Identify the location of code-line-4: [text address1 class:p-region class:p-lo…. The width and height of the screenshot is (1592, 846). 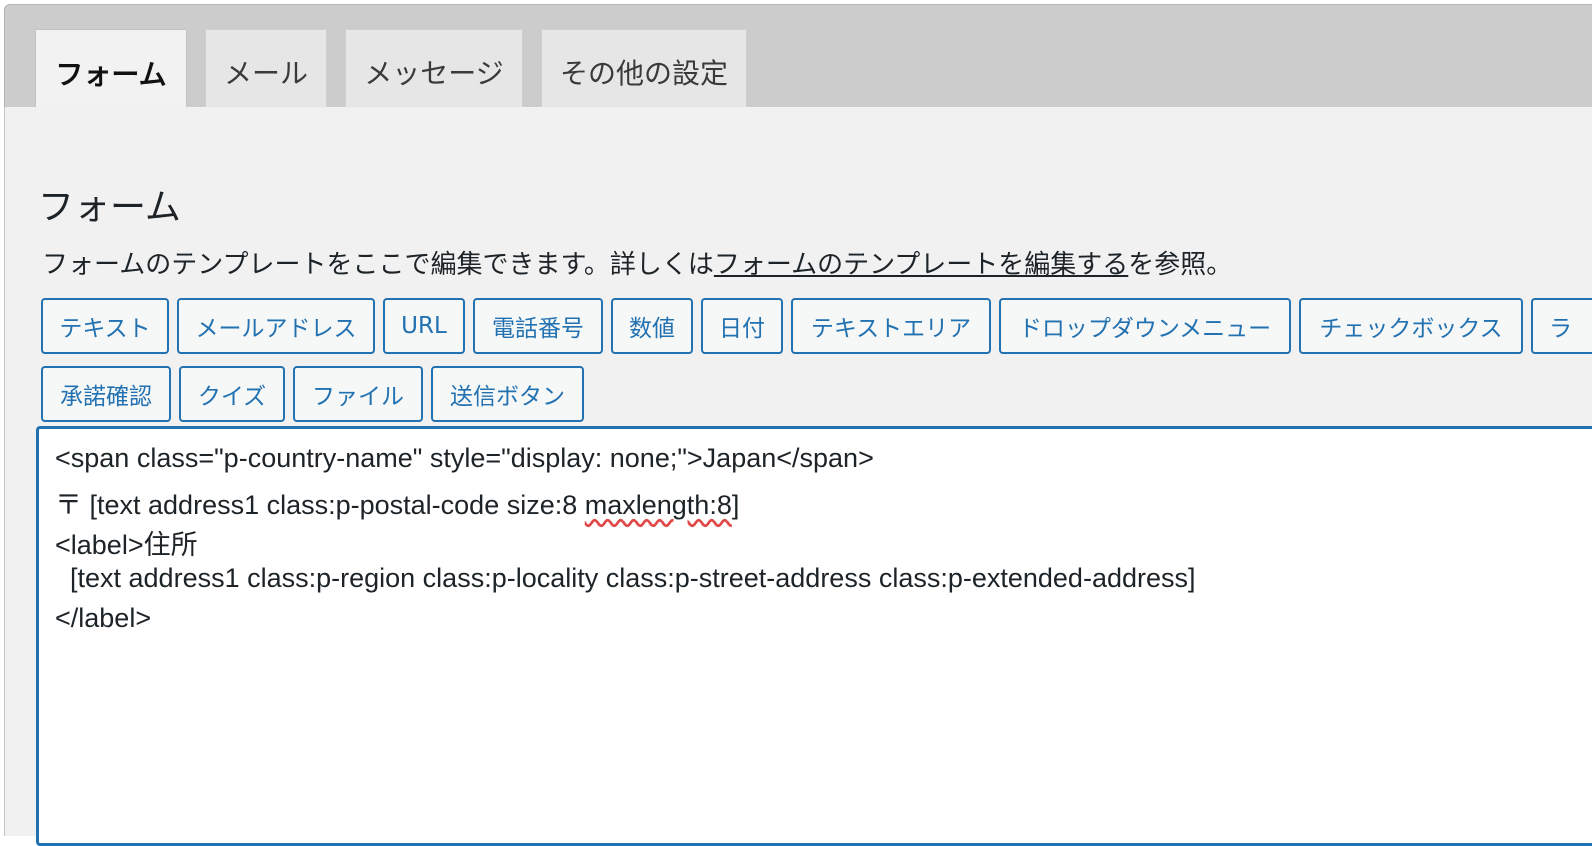
(625, 578).